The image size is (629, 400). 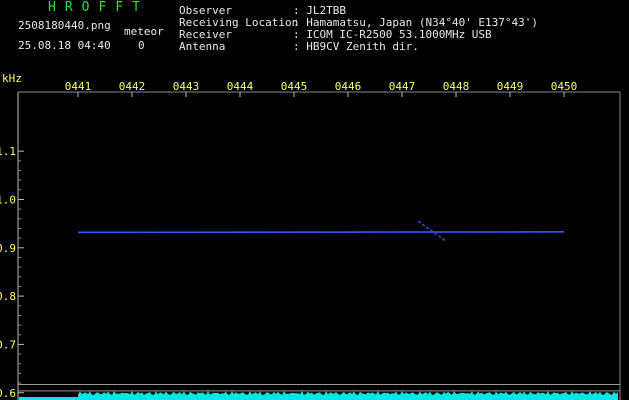 I want to click on x-tick-label: 0443, so click(x=186, y=86).